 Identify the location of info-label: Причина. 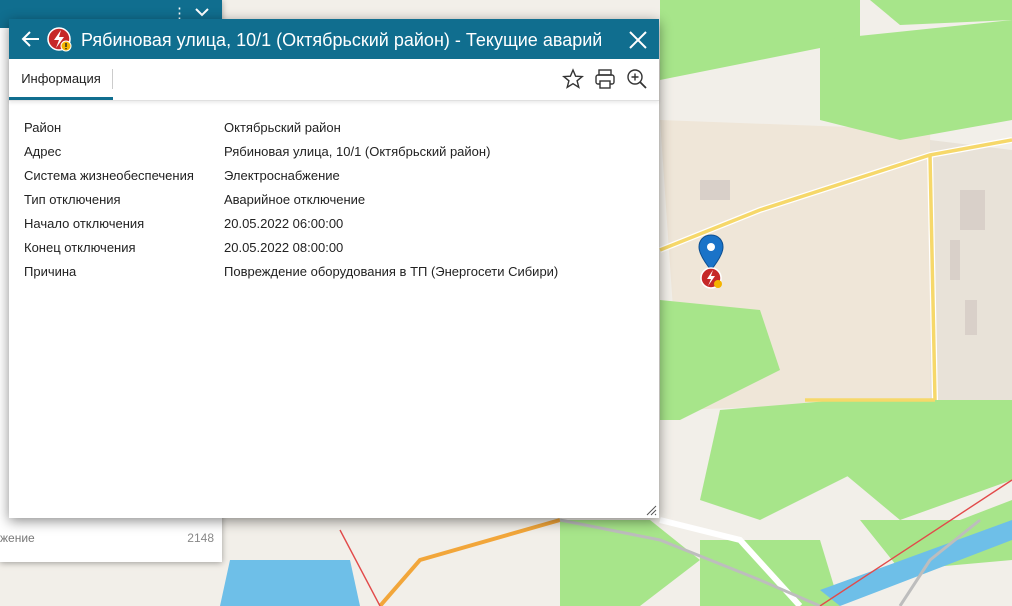
(50, 271).